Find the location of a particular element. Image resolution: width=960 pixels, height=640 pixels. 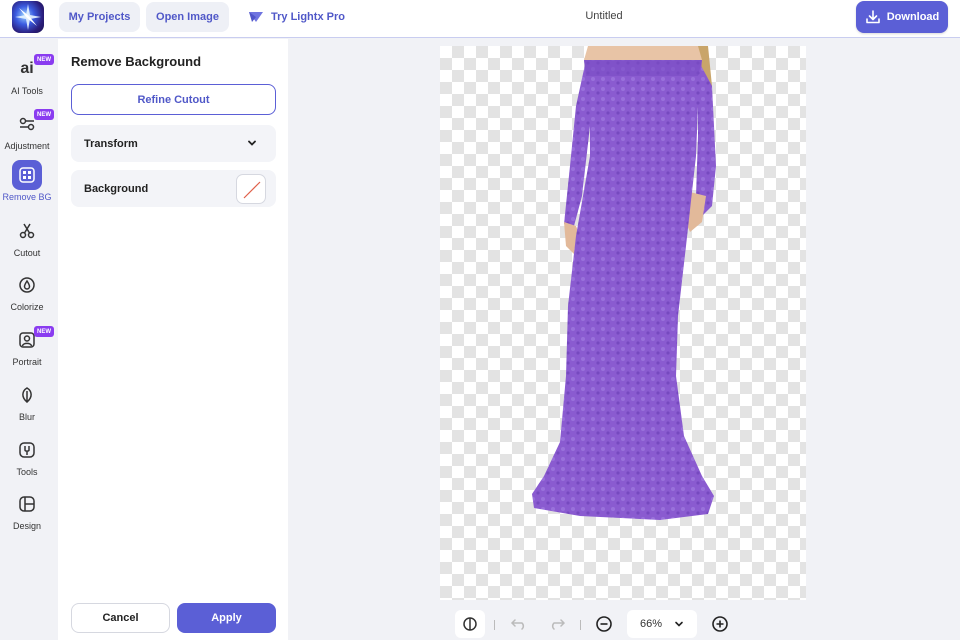

tool-label: Colorize is located at coordinates (27, 307).